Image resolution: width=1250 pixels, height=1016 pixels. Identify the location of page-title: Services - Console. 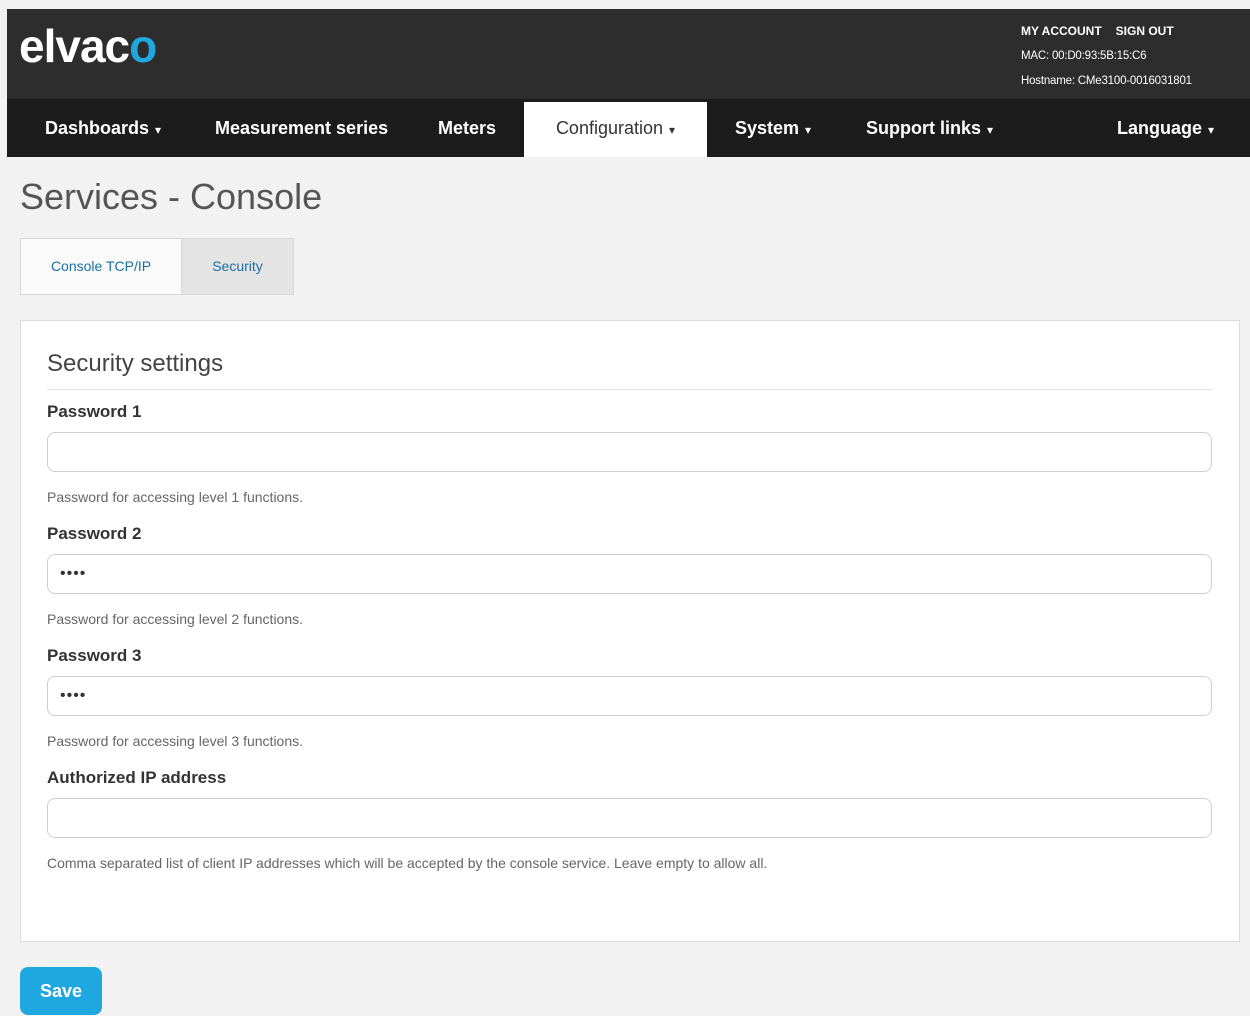
(171, 196).